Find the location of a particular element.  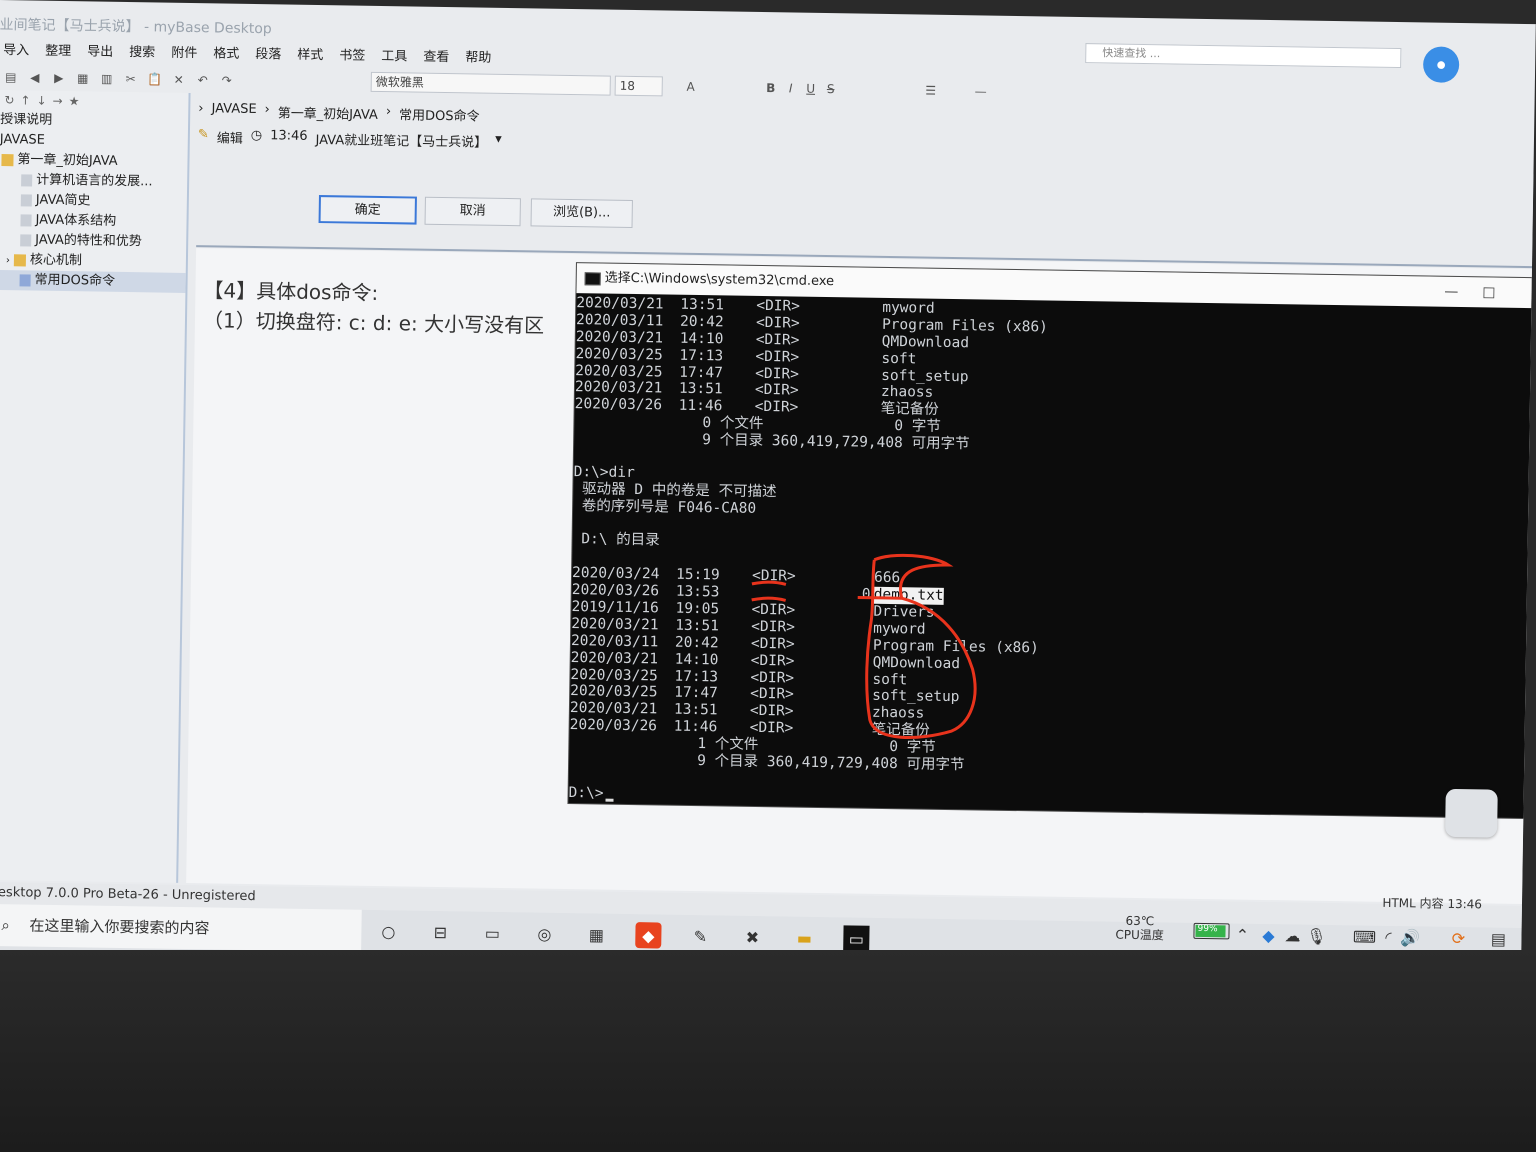

menu-tools: 工具 is located at coordinates (394, 54).